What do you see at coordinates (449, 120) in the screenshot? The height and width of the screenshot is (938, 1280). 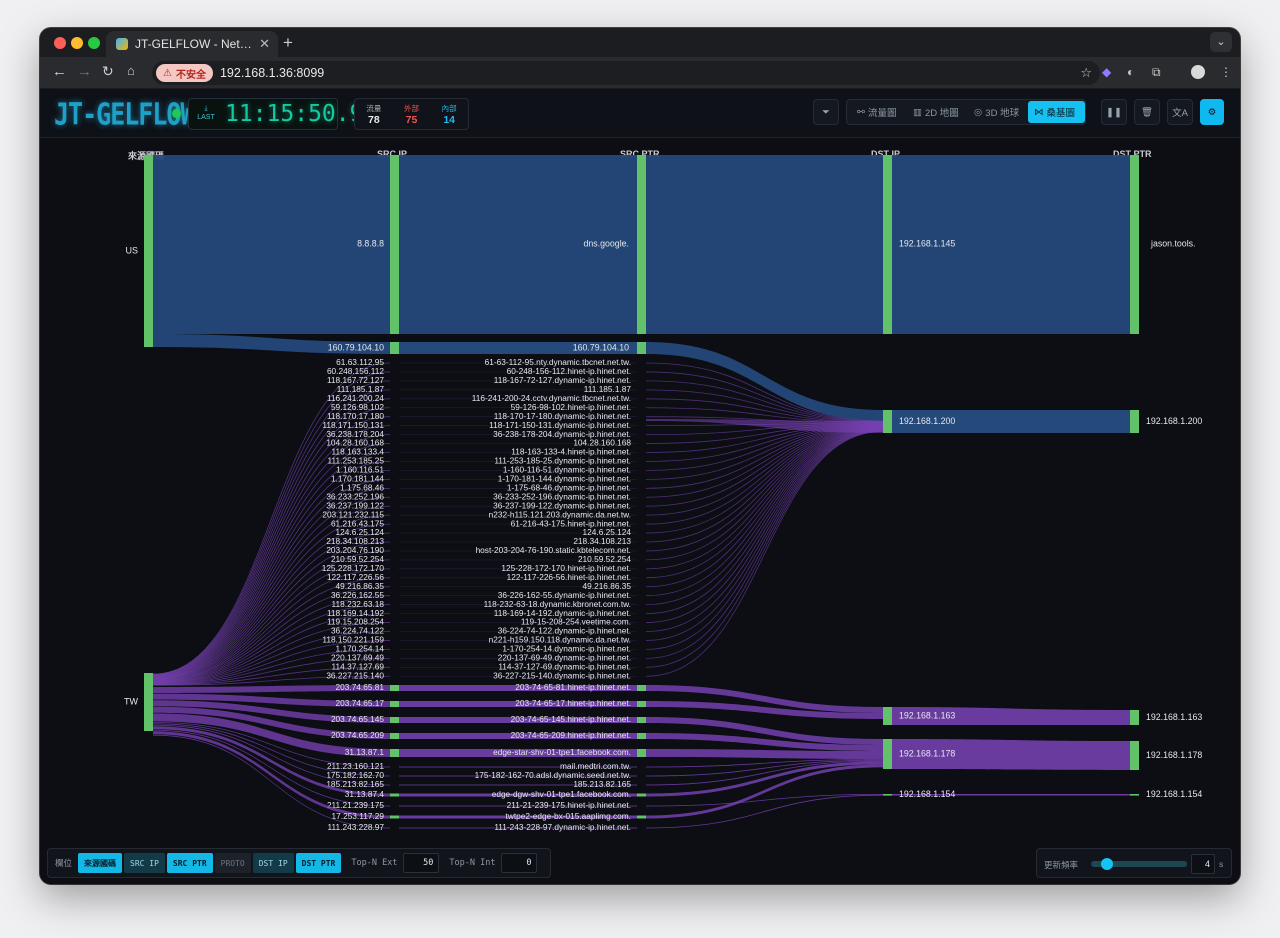 I see `count-value: 14` at bounding box center [449, 120].